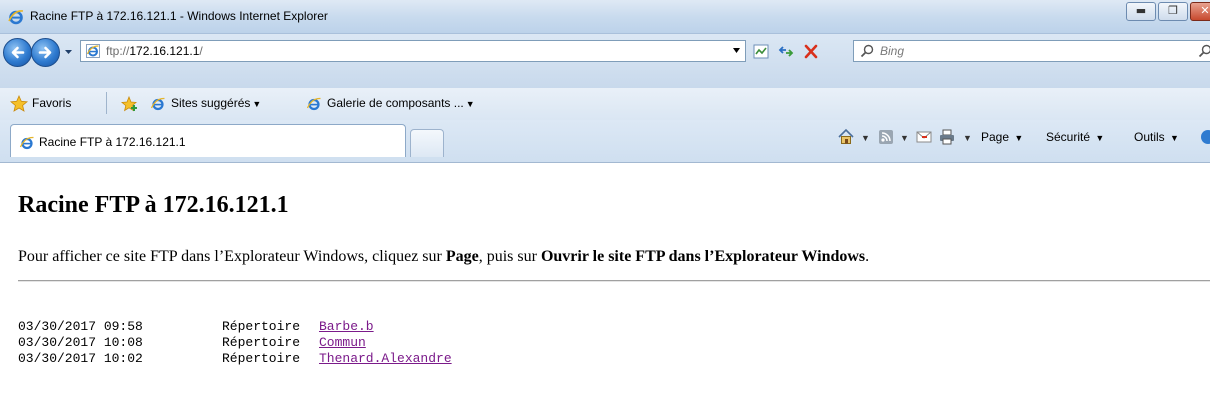  What do you see at coordinates (892, 51) in the screenshot?
I see `search-placeholder: Bing` at bounding box center [892, 51].